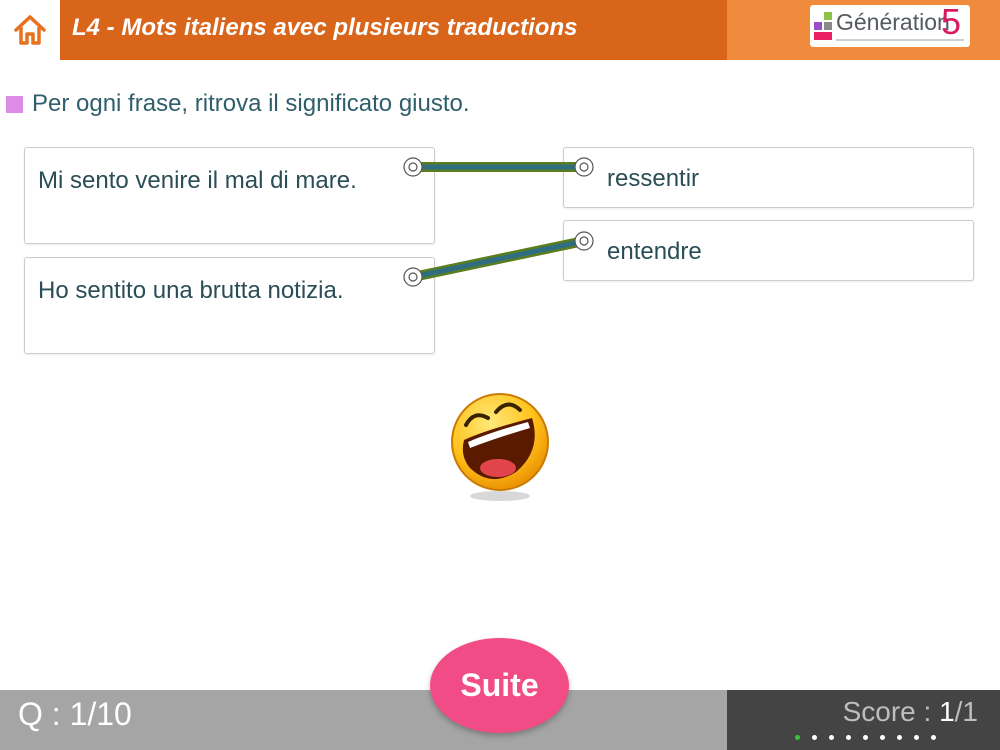  Describe the element at coordinates (951, 21) in the screenshot. I see `logo-number: 5` at that location.